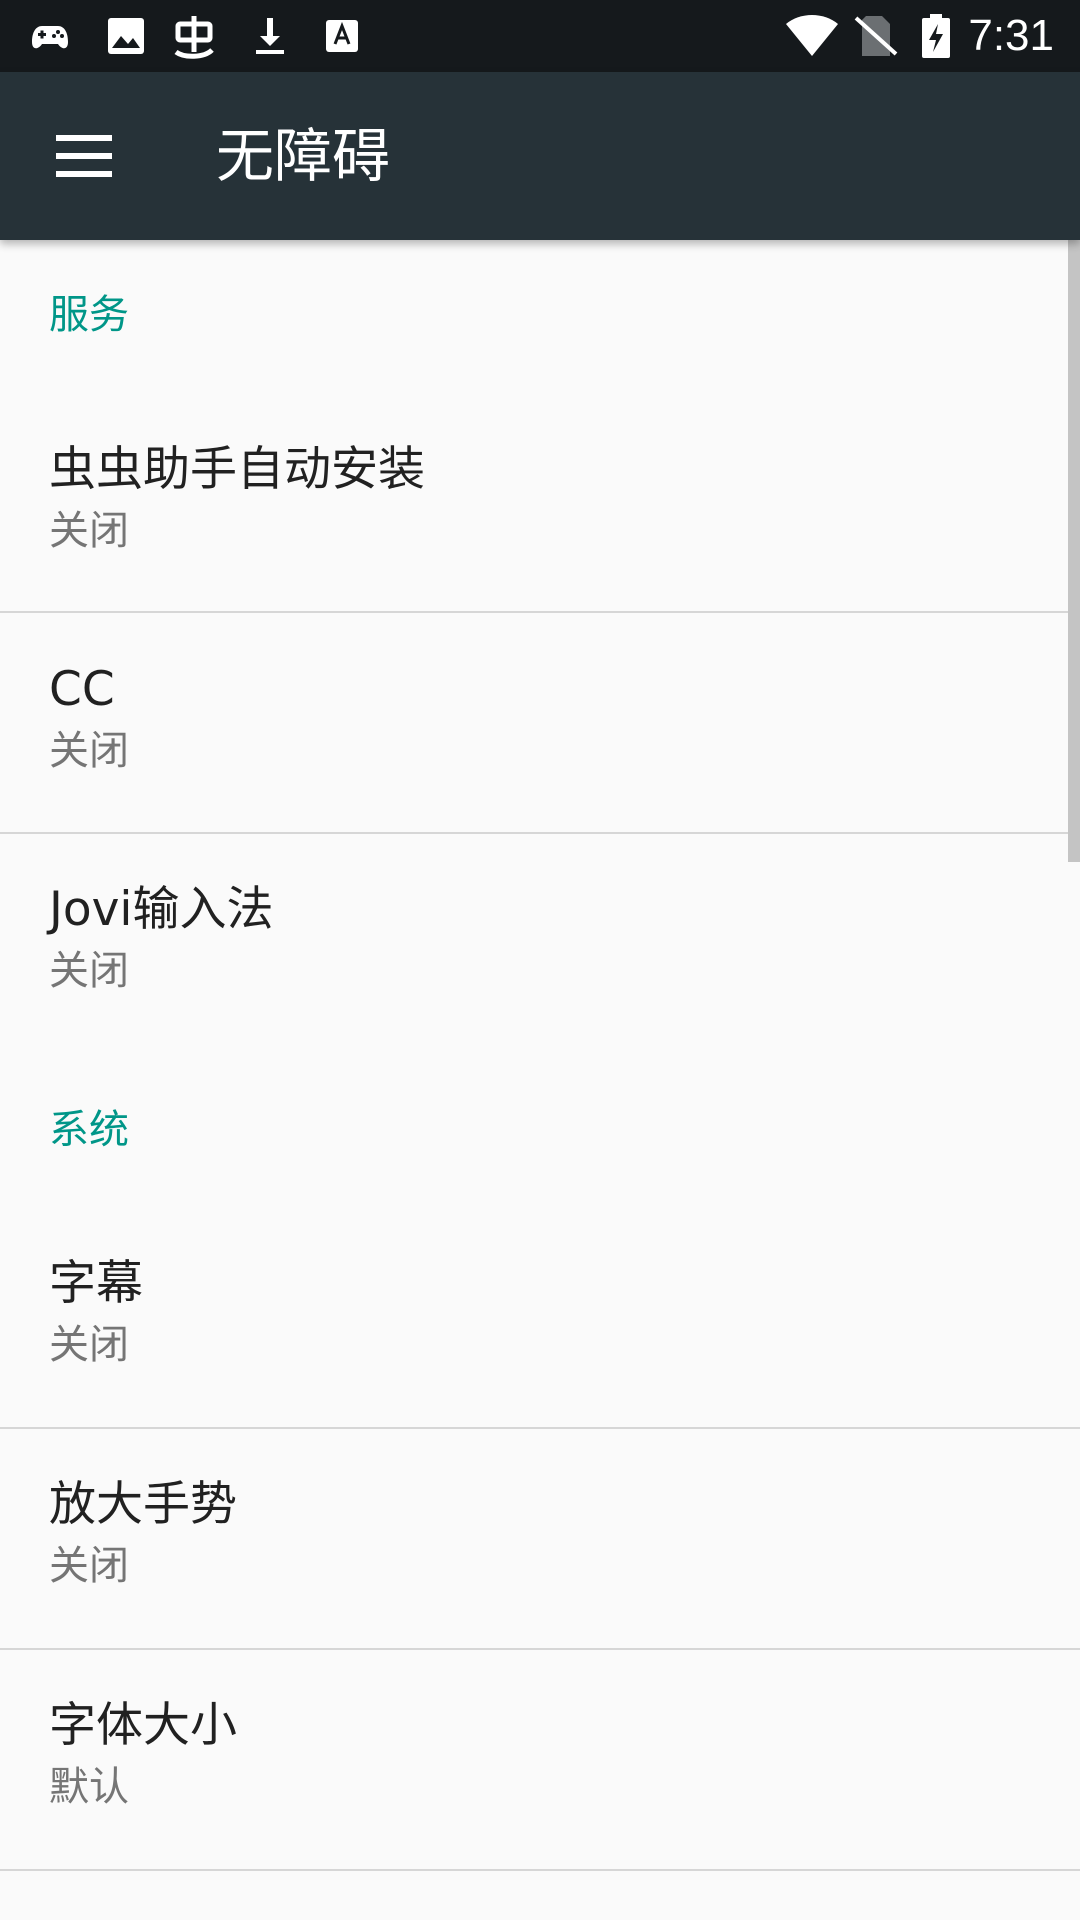  What do you see at coordinates (303, 156) in the screenshot?
I see `page-title: 无障碍` at bounding box center [303, 156].